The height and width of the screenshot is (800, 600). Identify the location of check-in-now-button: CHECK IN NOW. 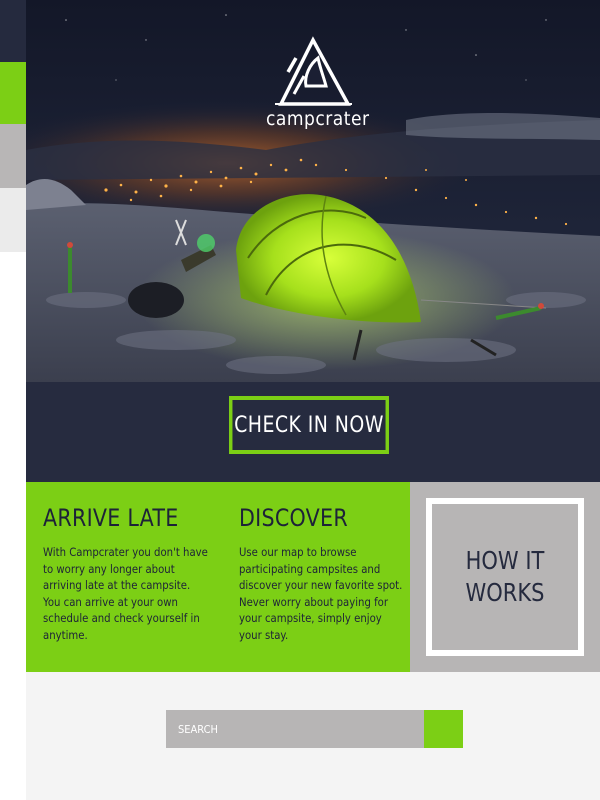
(309, 425).